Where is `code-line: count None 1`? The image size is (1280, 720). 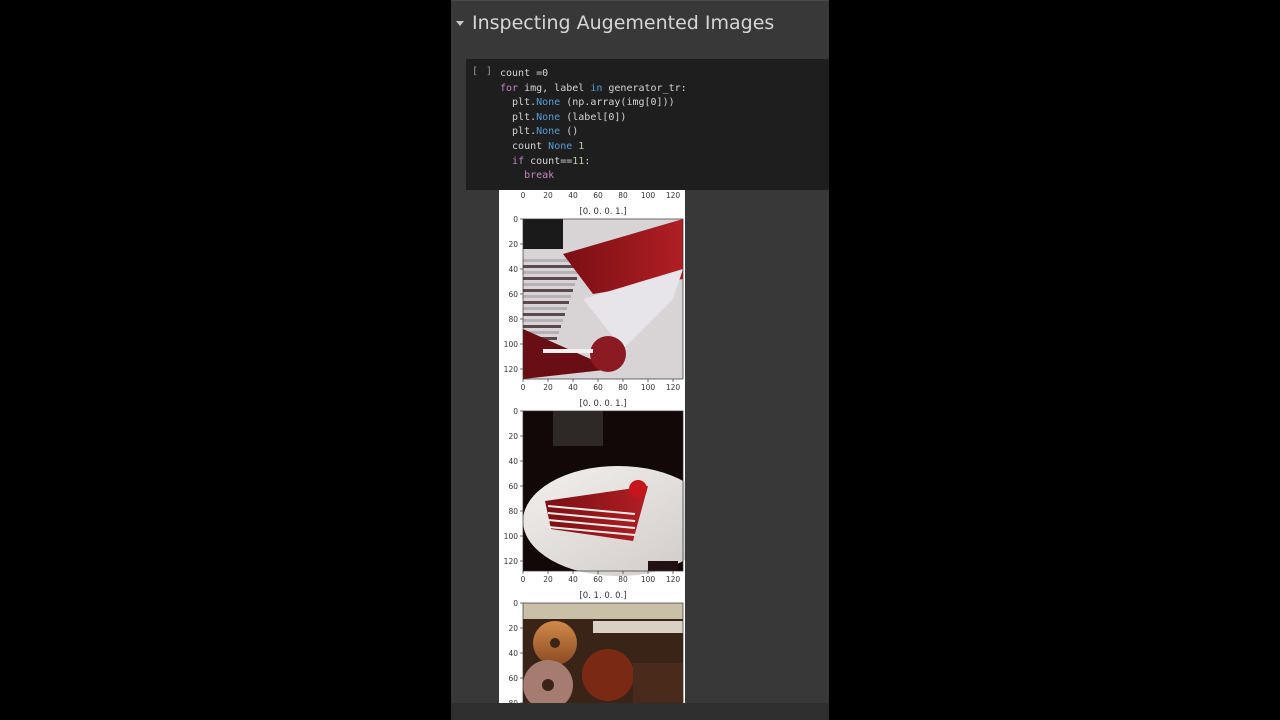
code-line: count None 1 is located at coordinates (593, 147).